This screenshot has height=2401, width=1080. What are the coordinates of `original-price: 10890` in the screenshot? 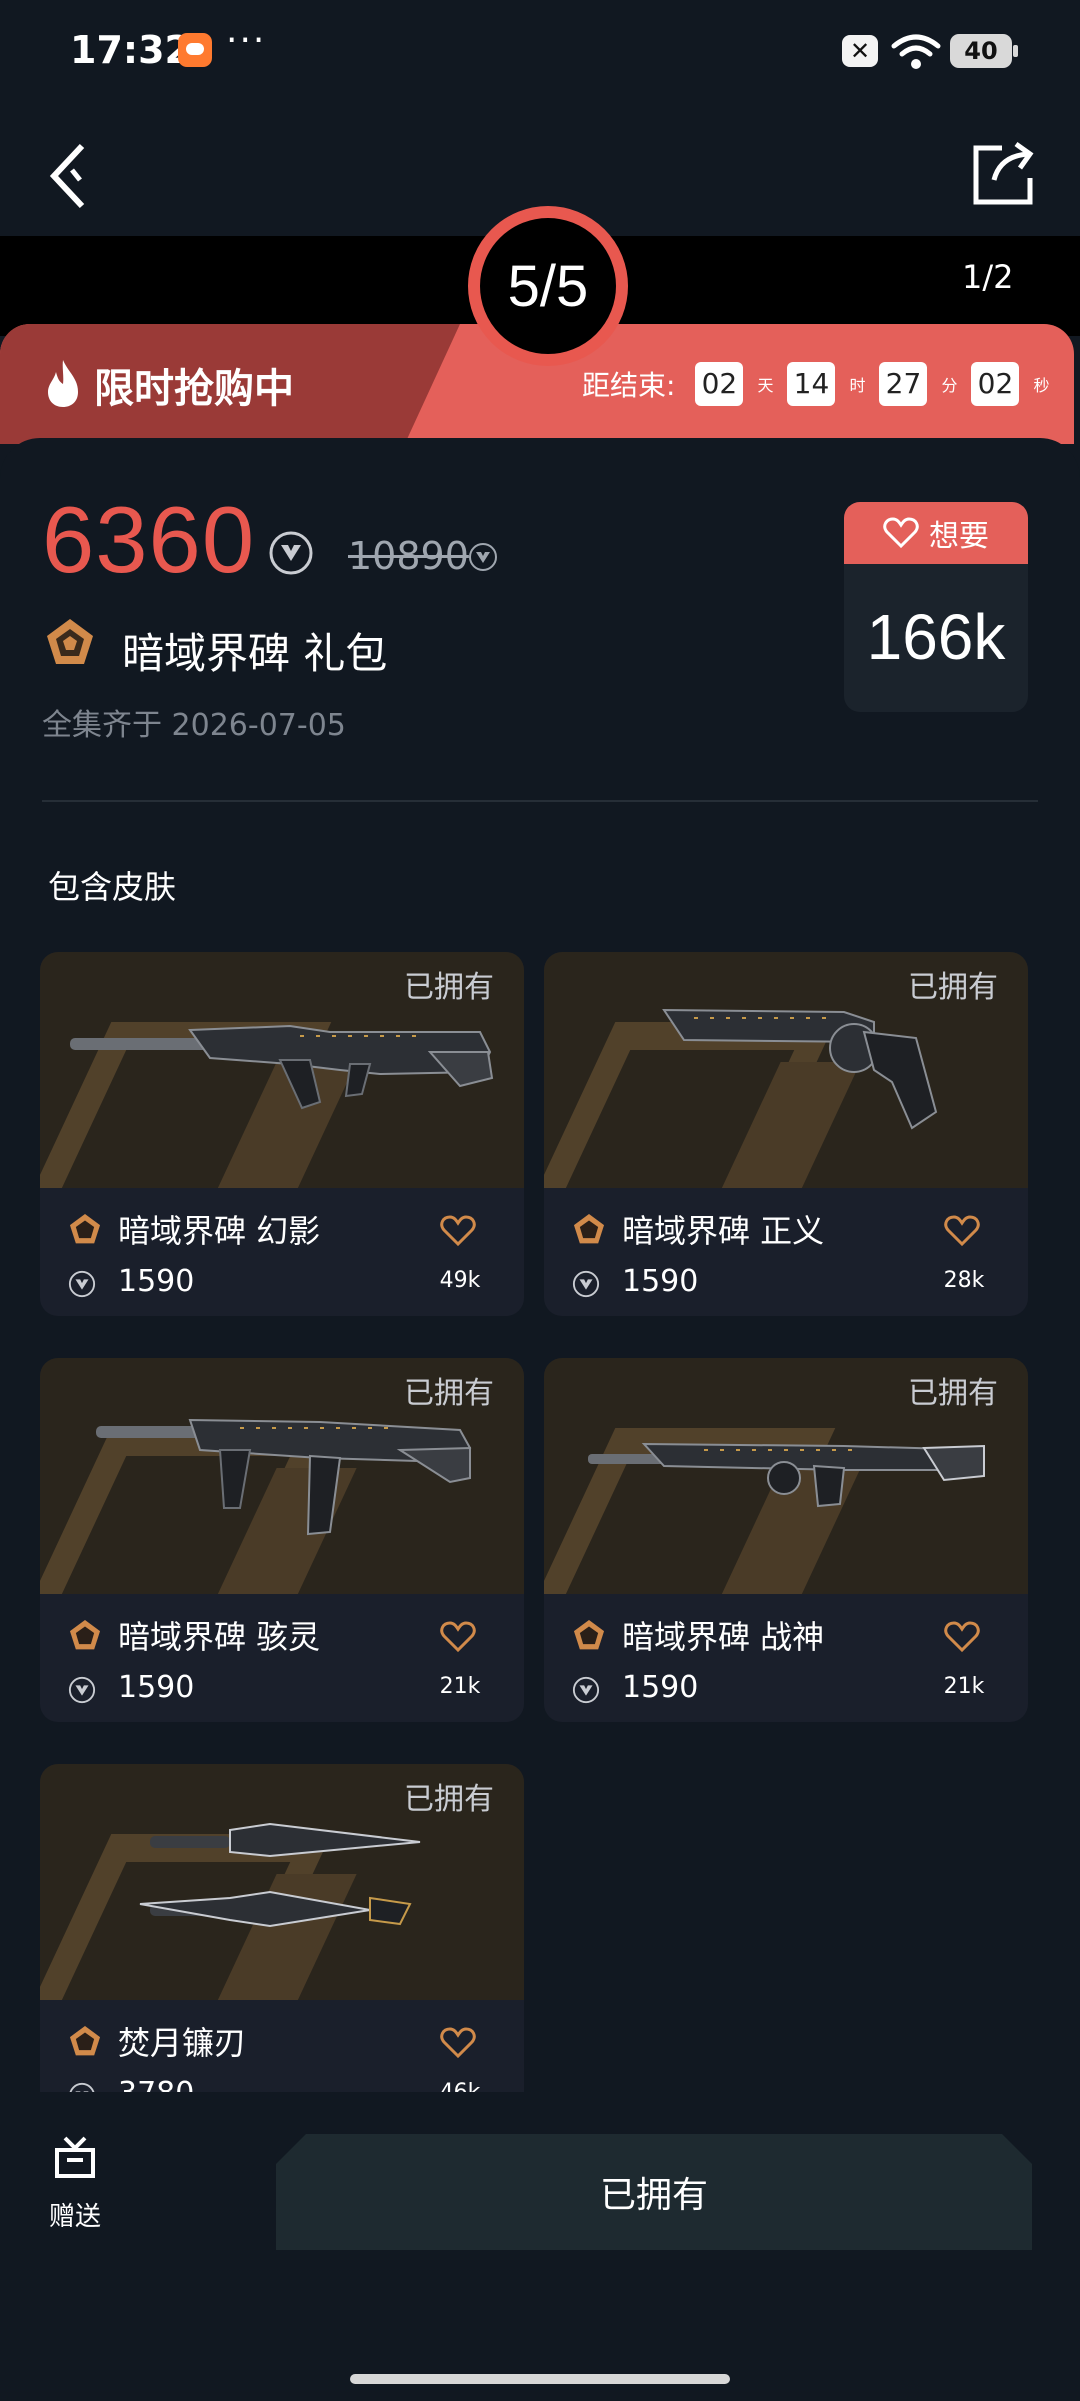 It's located at (408, 556).